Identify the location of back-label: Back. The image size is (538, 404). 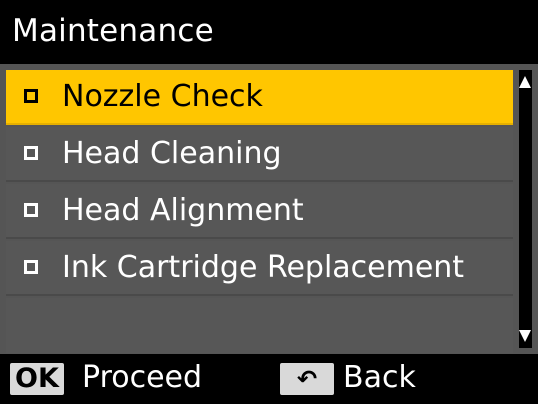
(379, 377).